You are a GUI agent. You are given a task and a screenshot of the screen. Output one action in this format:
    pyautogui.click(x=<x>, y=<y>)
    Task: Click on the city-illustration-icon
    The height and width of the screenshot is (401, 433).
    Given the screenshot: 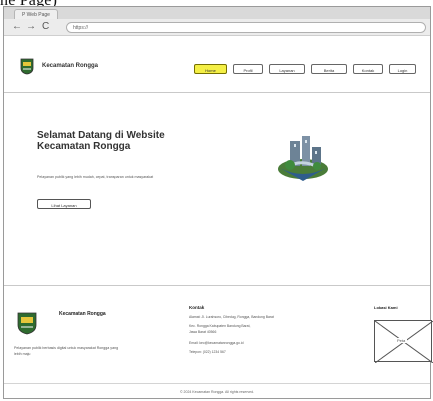 What is the action you would take?
    pyautogui.click(x=303, y=158)
    